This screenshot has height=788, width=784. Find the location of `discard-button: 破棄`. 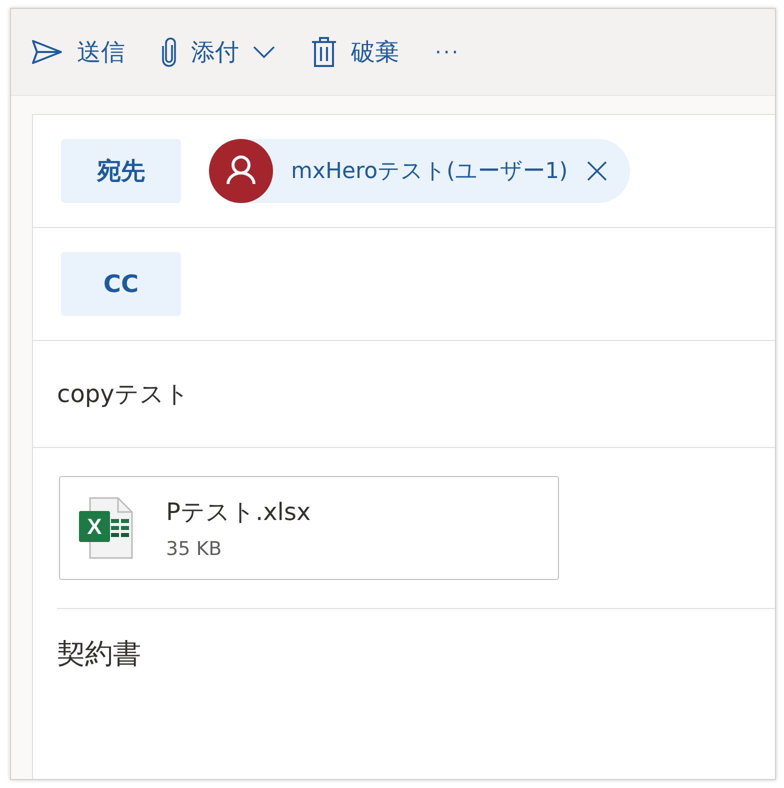

discard-button: 破棄 is located at coordinates (355, 52).